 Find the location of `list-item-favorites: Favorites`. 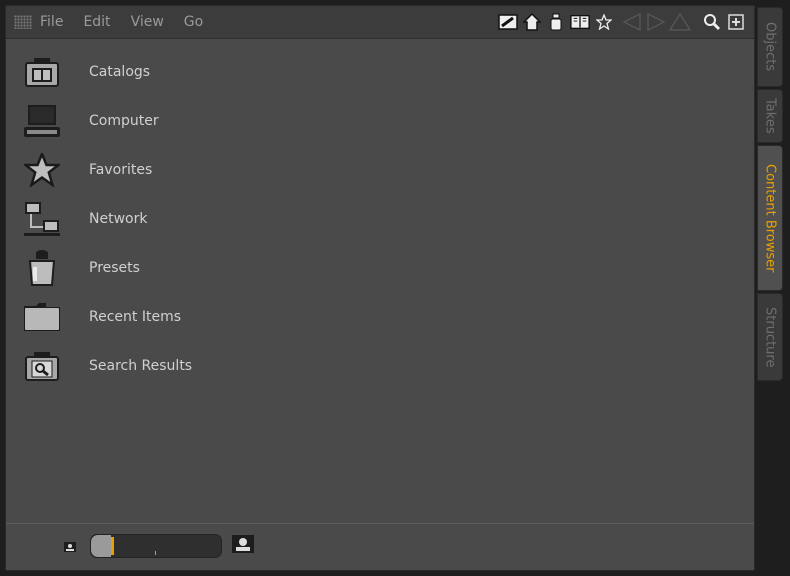

list-item-favorites: Favorites is located at coordinates (222, 170).